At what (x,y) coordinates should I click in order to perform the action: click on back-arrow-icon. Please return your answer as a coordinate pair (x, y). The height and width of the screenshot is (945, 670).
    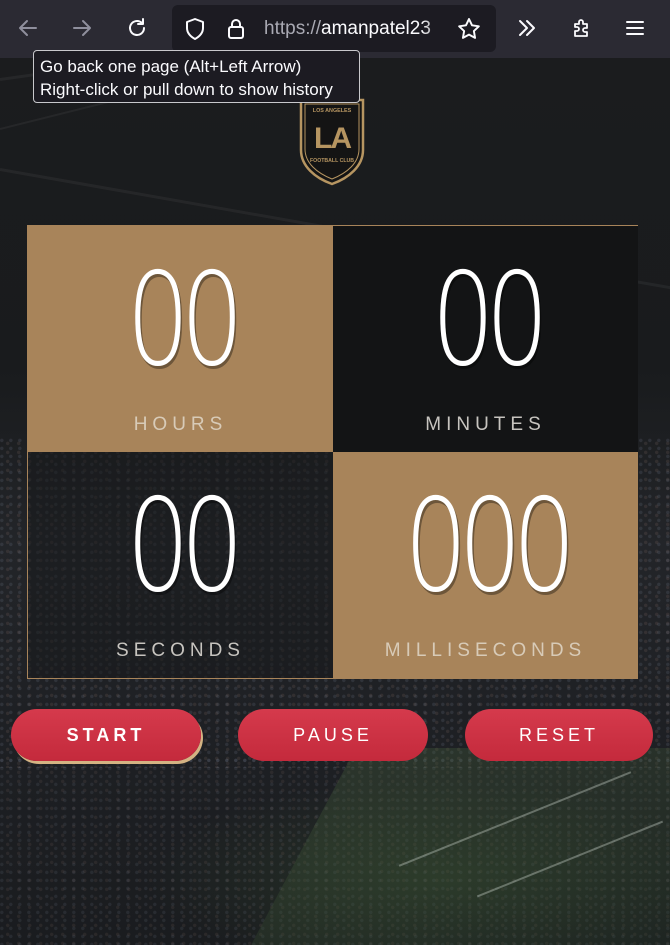
    Looking at the image, I should click on (28, 28).